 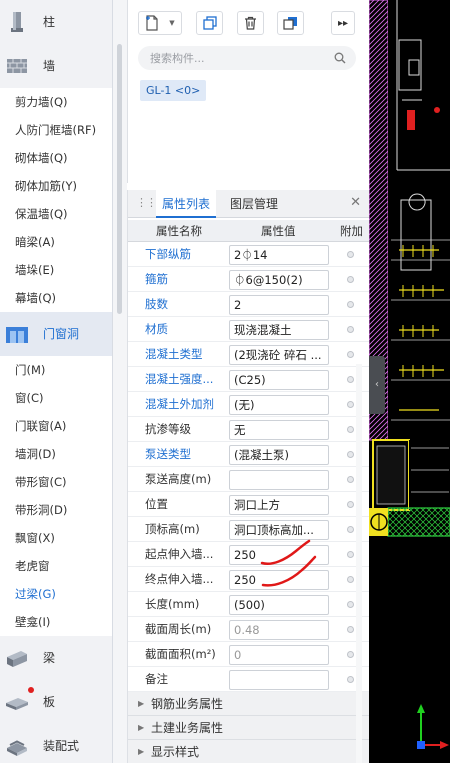 I want to click on nav-item: 砌体墙(Q), so click(x=56, y=158).